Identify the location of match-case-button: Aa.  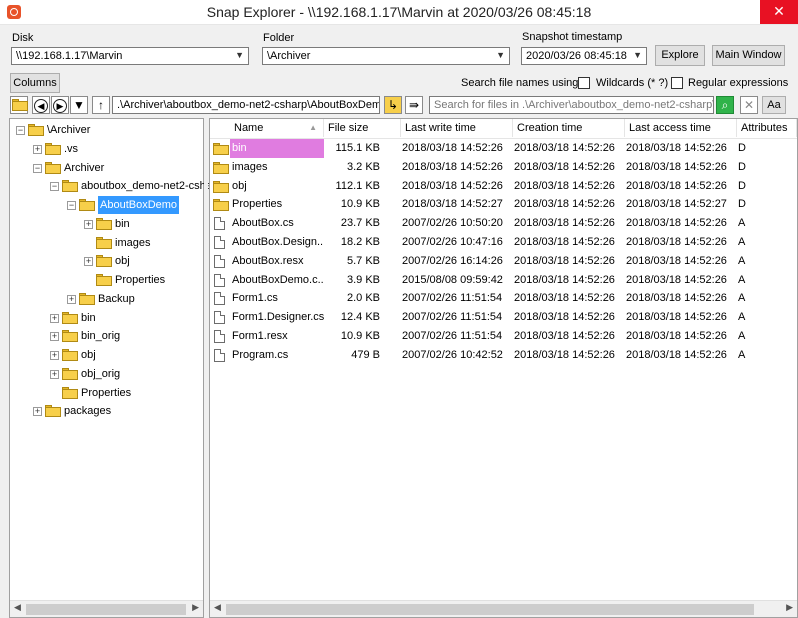
(774, 105).